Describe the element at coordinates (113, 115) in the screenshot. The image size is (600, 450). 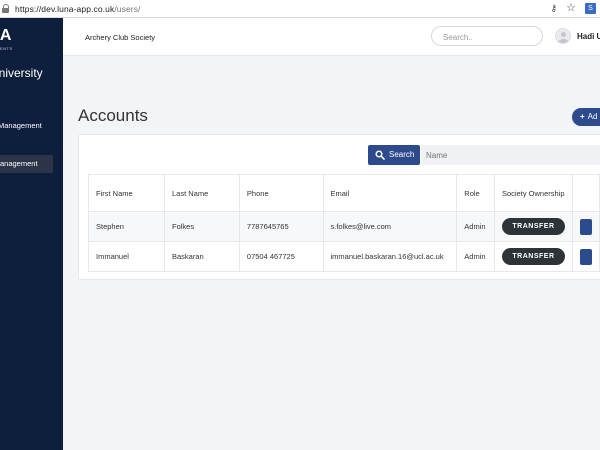
I see `page-title: Accounts` at that location.